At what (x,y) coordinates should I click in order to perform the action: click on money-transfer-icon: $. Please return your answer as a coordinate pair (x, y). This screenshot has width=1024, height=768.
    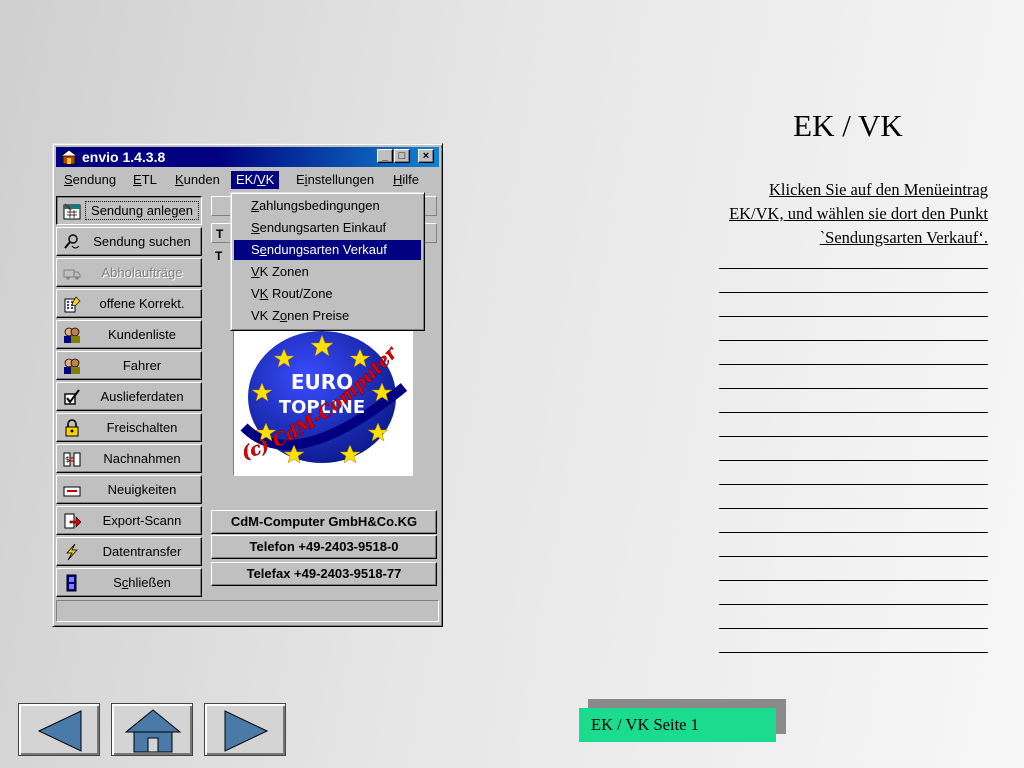
    Looking at the image, I should click on (72, 459).